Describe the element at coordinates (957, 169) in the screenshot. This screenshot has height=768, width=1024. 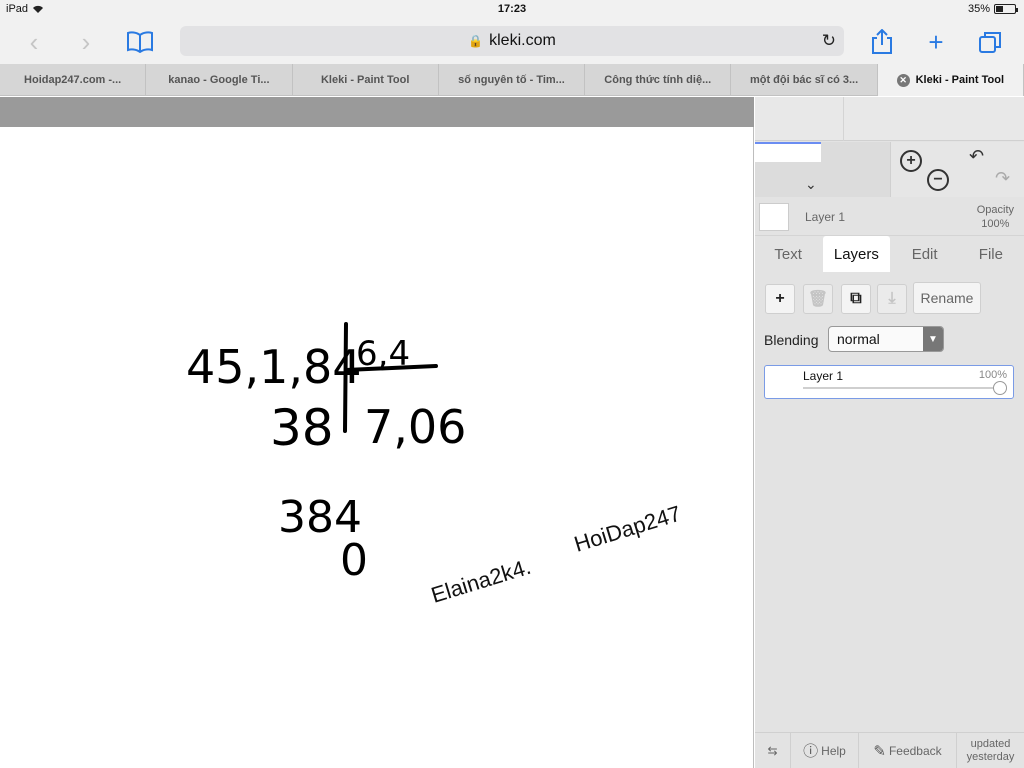
I see `zoom-undo-area: + − ↶ ↷` at that location.